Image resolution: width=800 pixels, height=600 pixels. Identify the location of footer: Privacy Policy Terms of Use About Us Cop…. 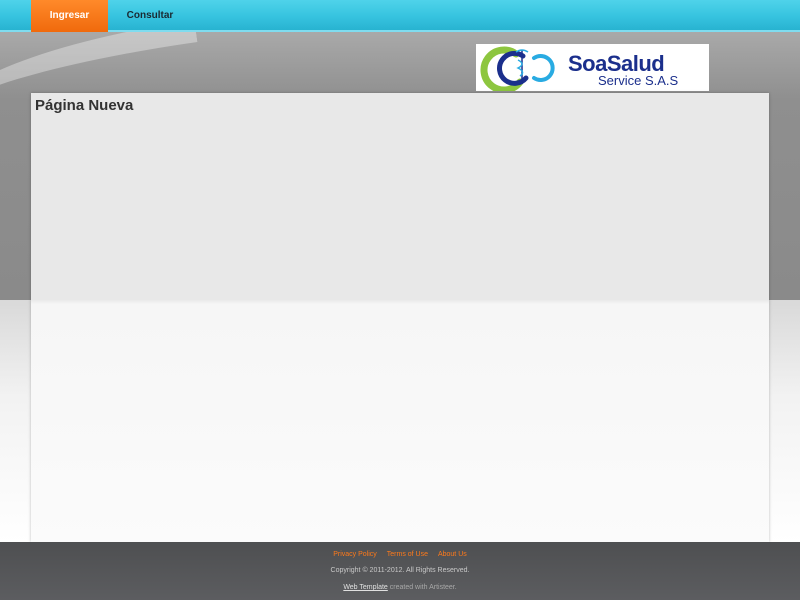
(400, 571).